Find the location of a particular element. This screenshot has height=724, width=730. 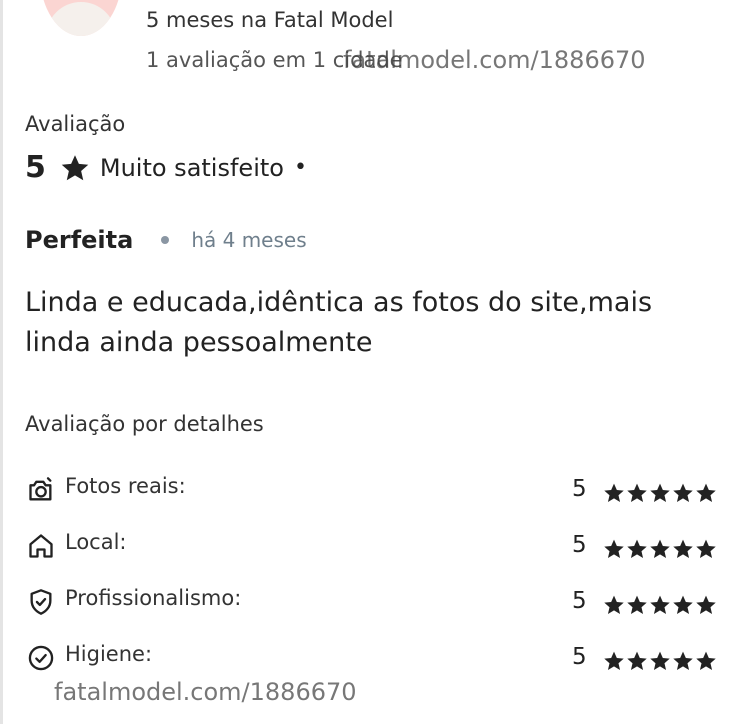

review-time: há 4 meses is located at coordinates (249, 240).